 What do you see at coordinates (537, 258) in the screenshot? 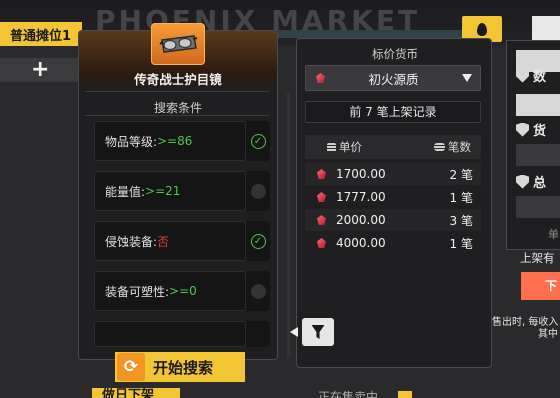
I see `listed-text: 上架有` at bounding box center [537, 258].